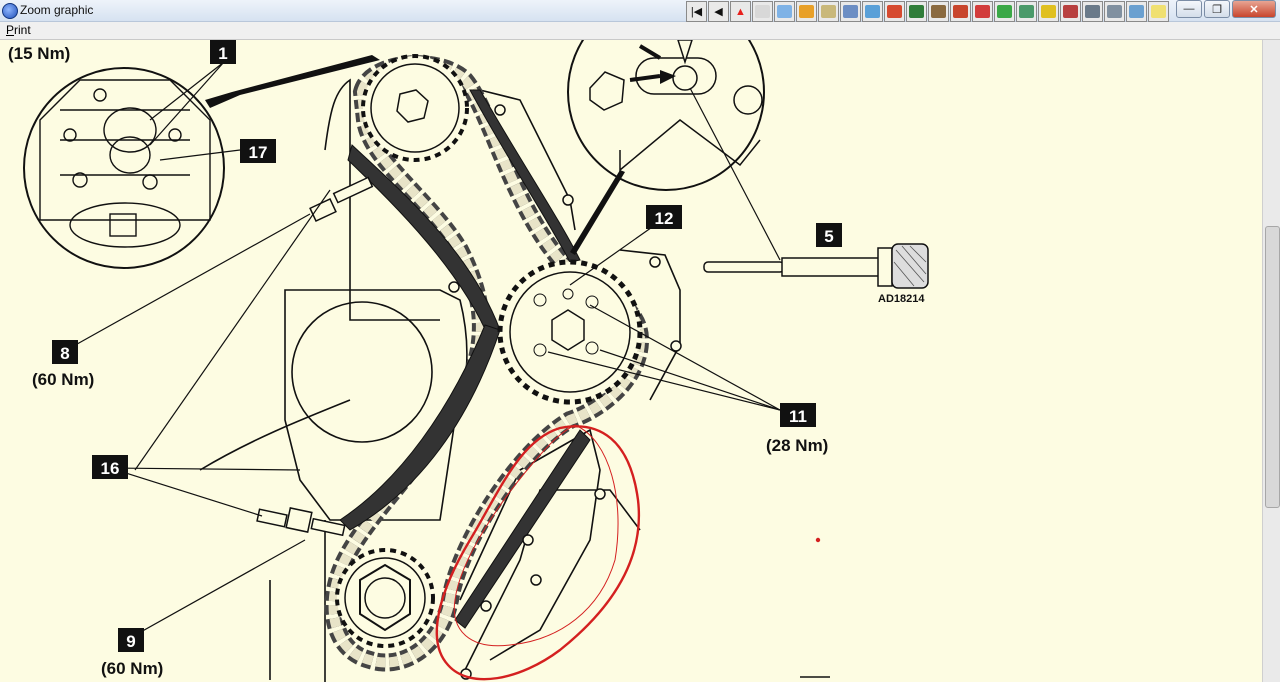 This screenshot has width=1280, height=682. What do you see at coordinates (420, 427) in the screenshot?
I see `chain-guide-lower` at bounding box center [420, 427].